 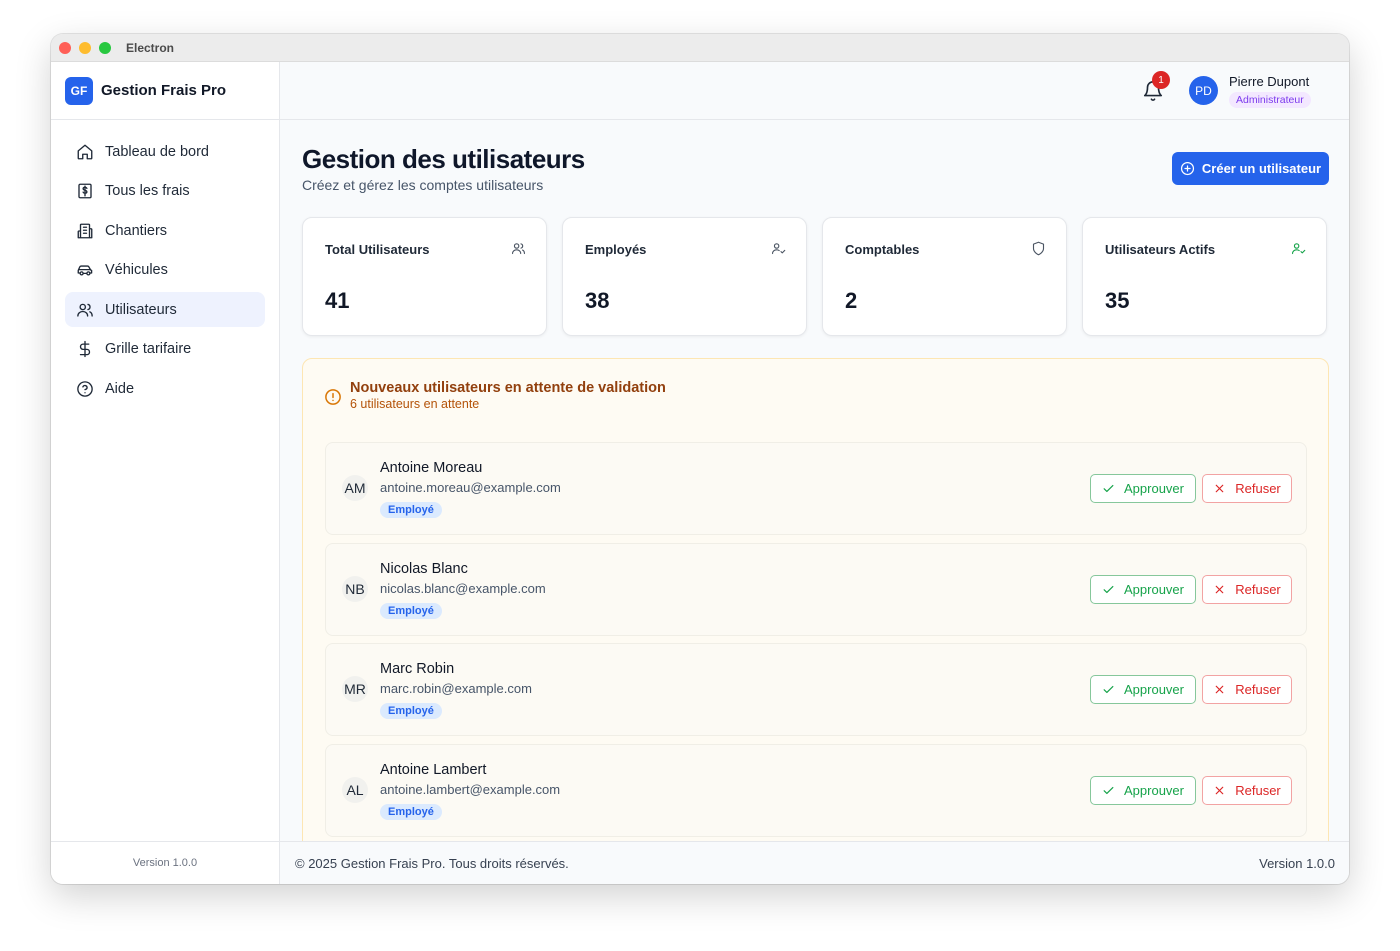 What do you see at coordinates (456, 688) in the screenshot?
I see `pending-user-email: marc.robin@example.com` at bounding box center [456, 688].